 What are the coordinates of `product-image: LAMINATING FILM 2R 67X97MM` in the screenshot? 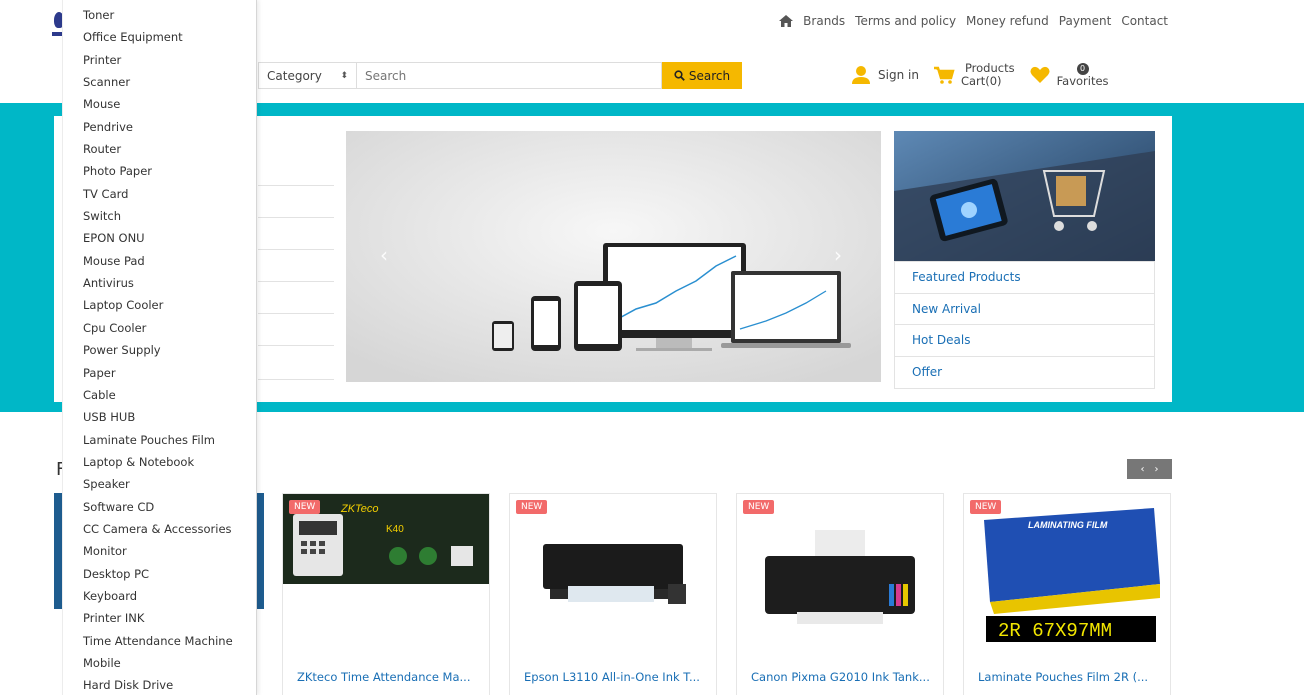 It's located at (1067, 569).